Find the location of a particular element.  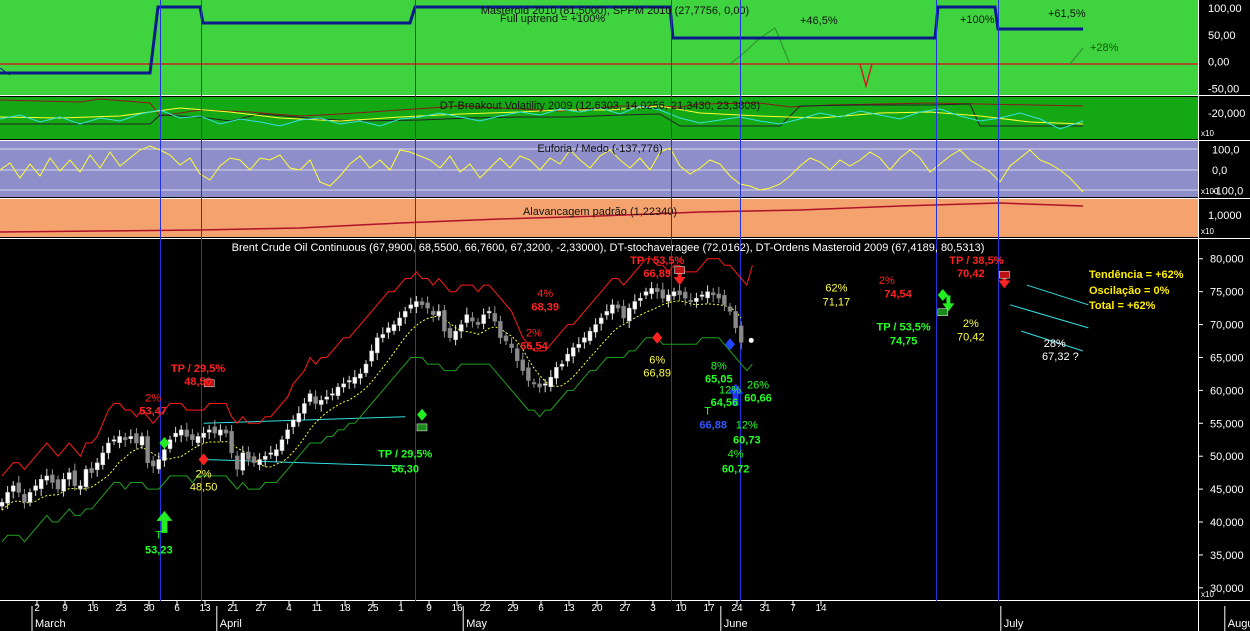

alavancagem-tick: 1,0000 is located at coordinates (1225, 216).